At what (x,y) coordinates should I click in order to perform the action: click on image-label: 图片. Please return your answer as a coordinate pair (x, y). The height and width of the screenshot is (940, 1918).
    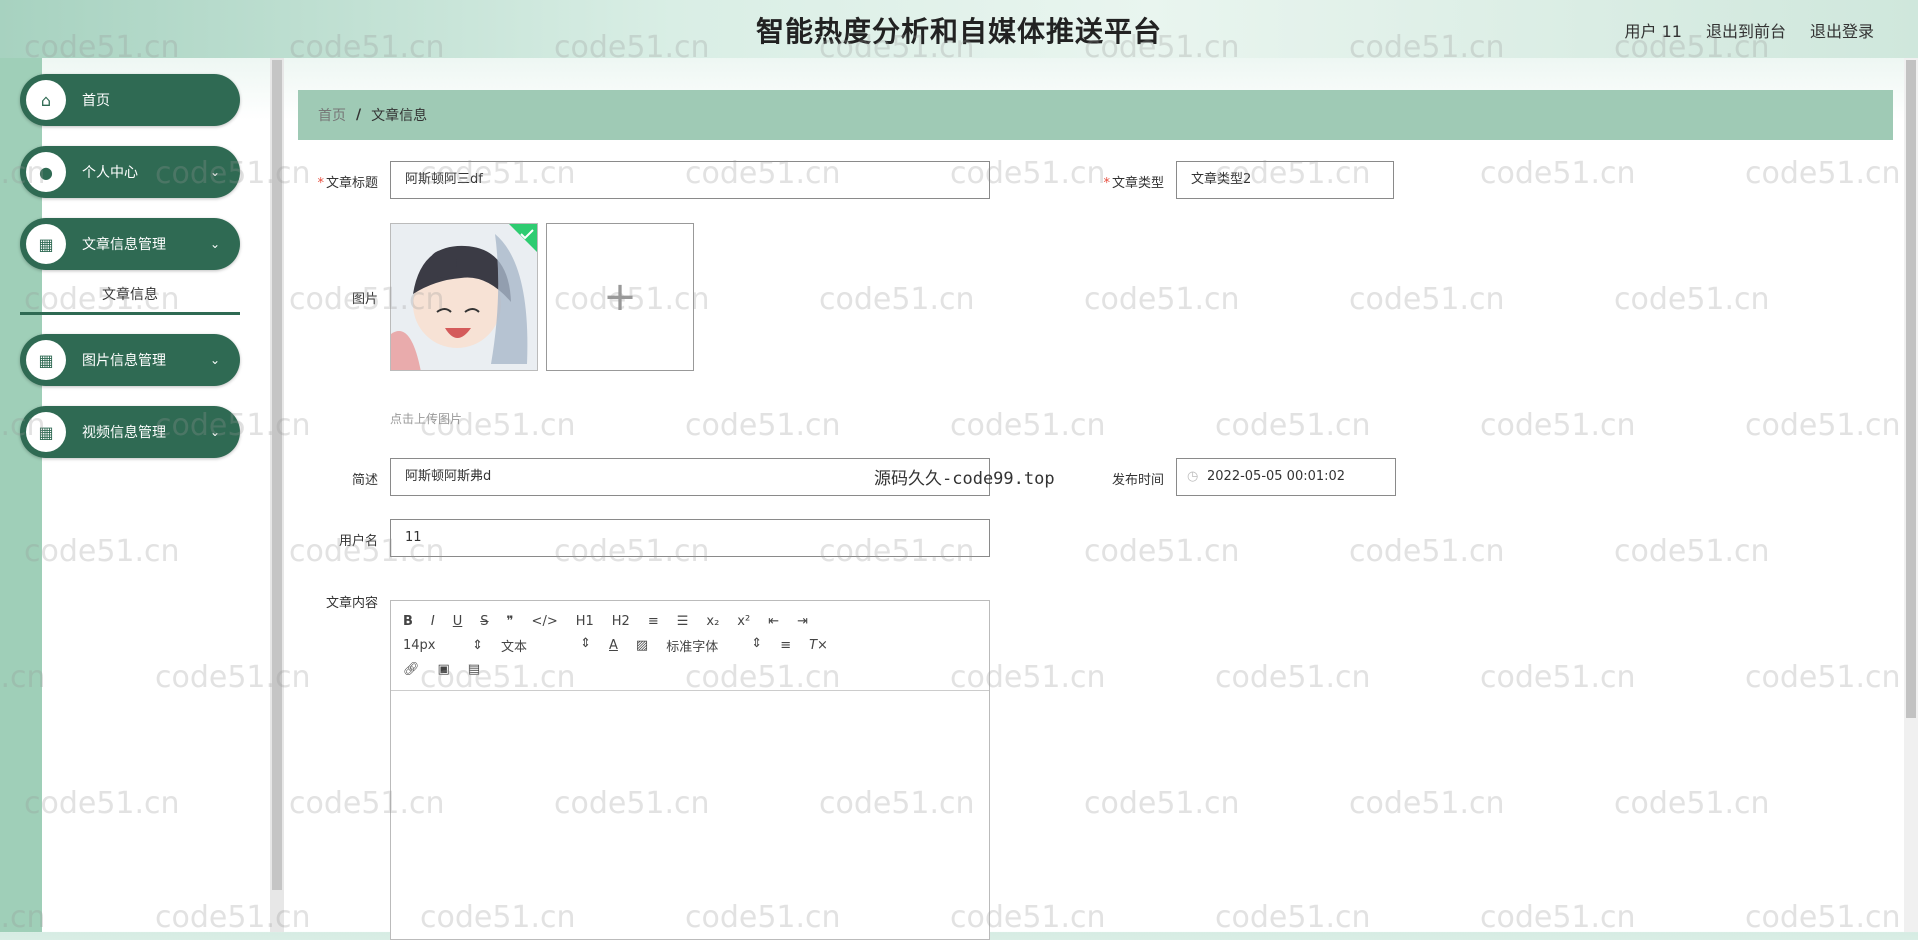
    Looking at the image, I should click on (364, 299).